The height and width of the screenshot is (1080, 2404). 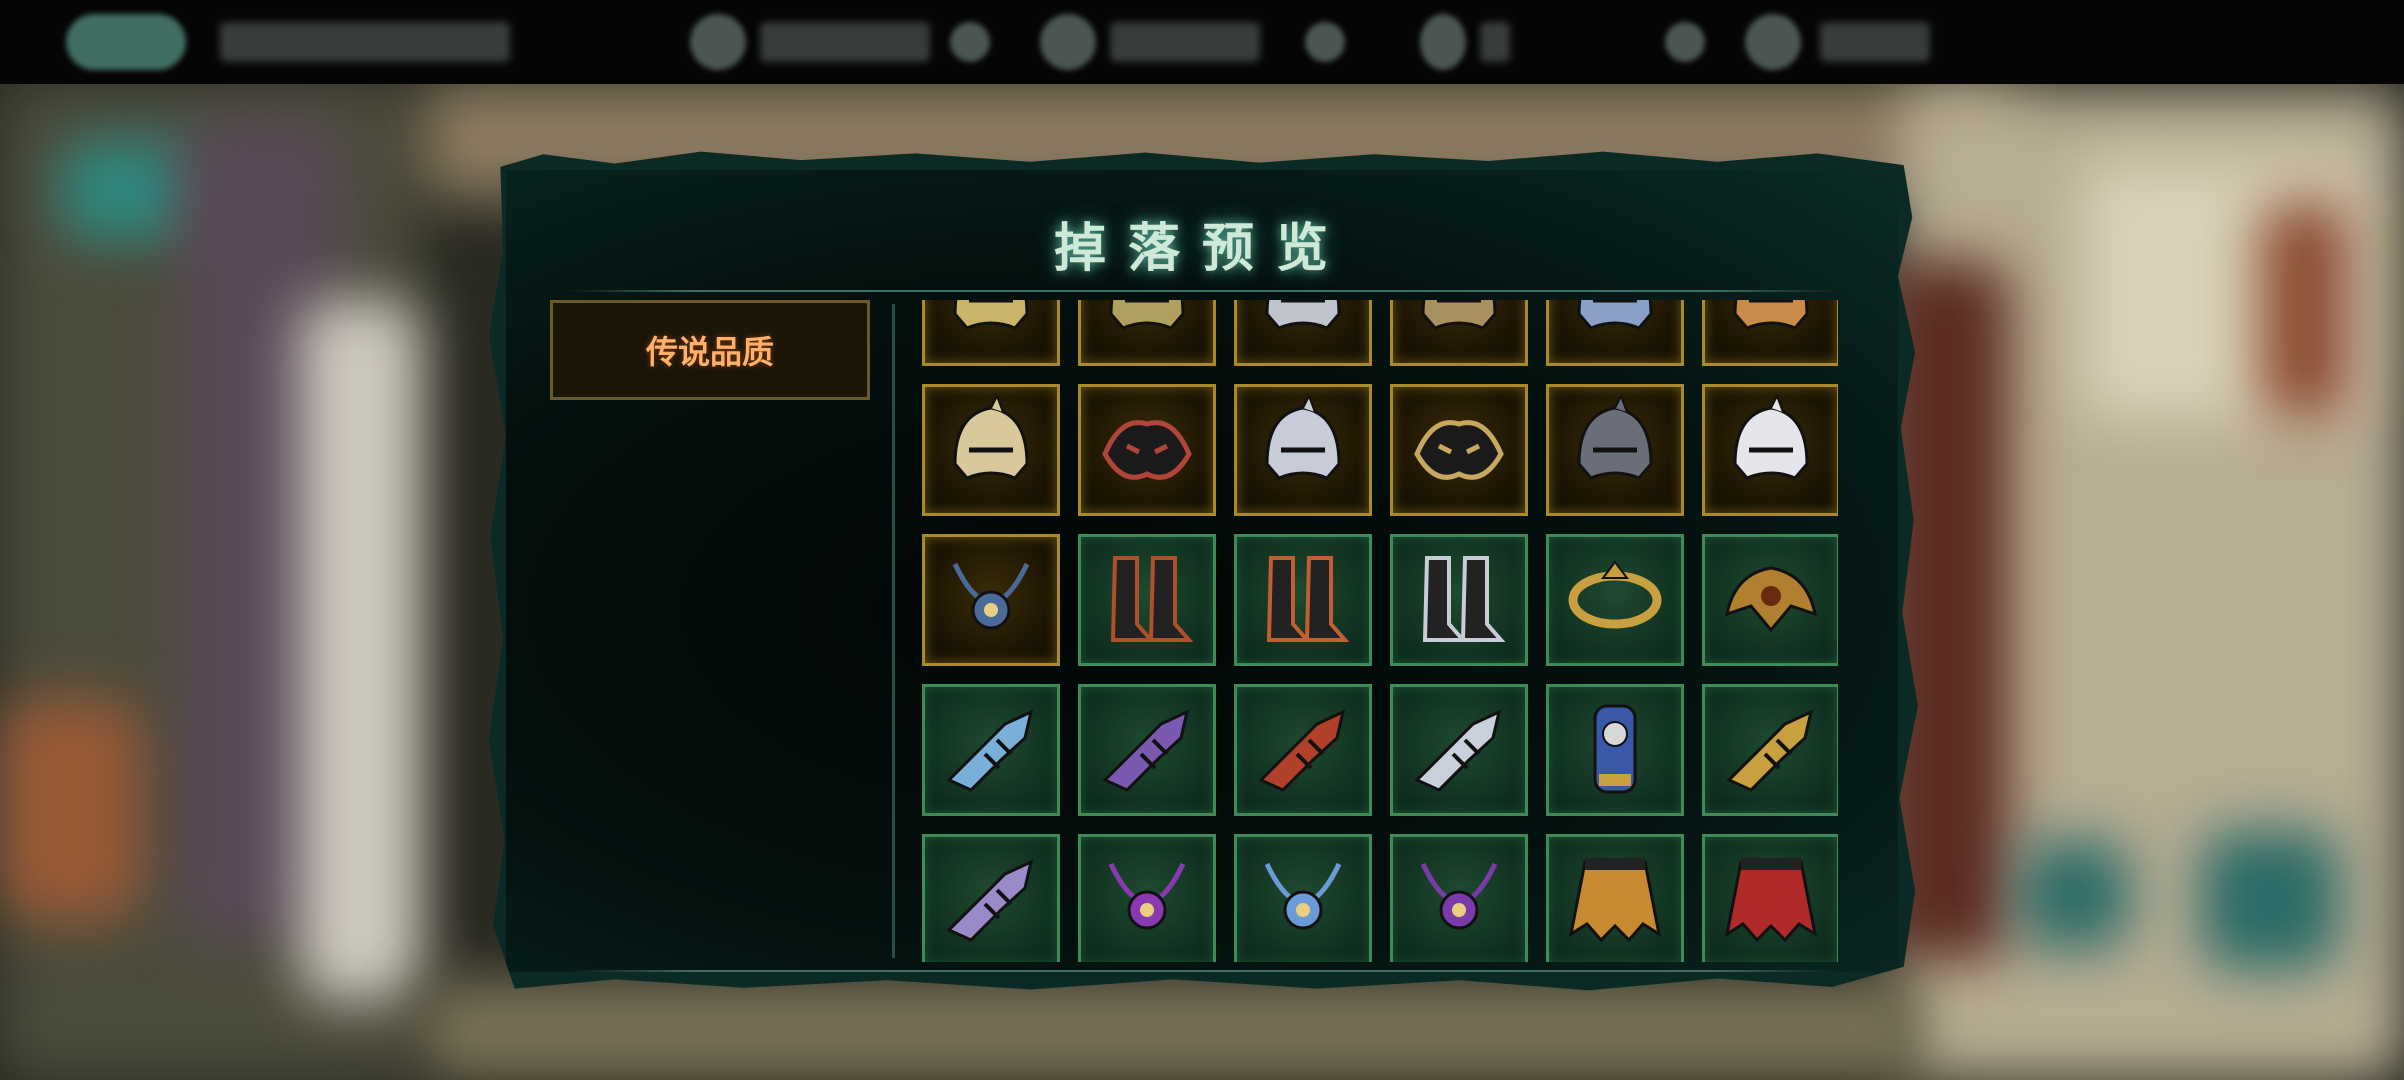 What do you see at coordinates (1202, 971) in the screenshot?
I see `bottom-divider` at bounding box center [1202, 971].